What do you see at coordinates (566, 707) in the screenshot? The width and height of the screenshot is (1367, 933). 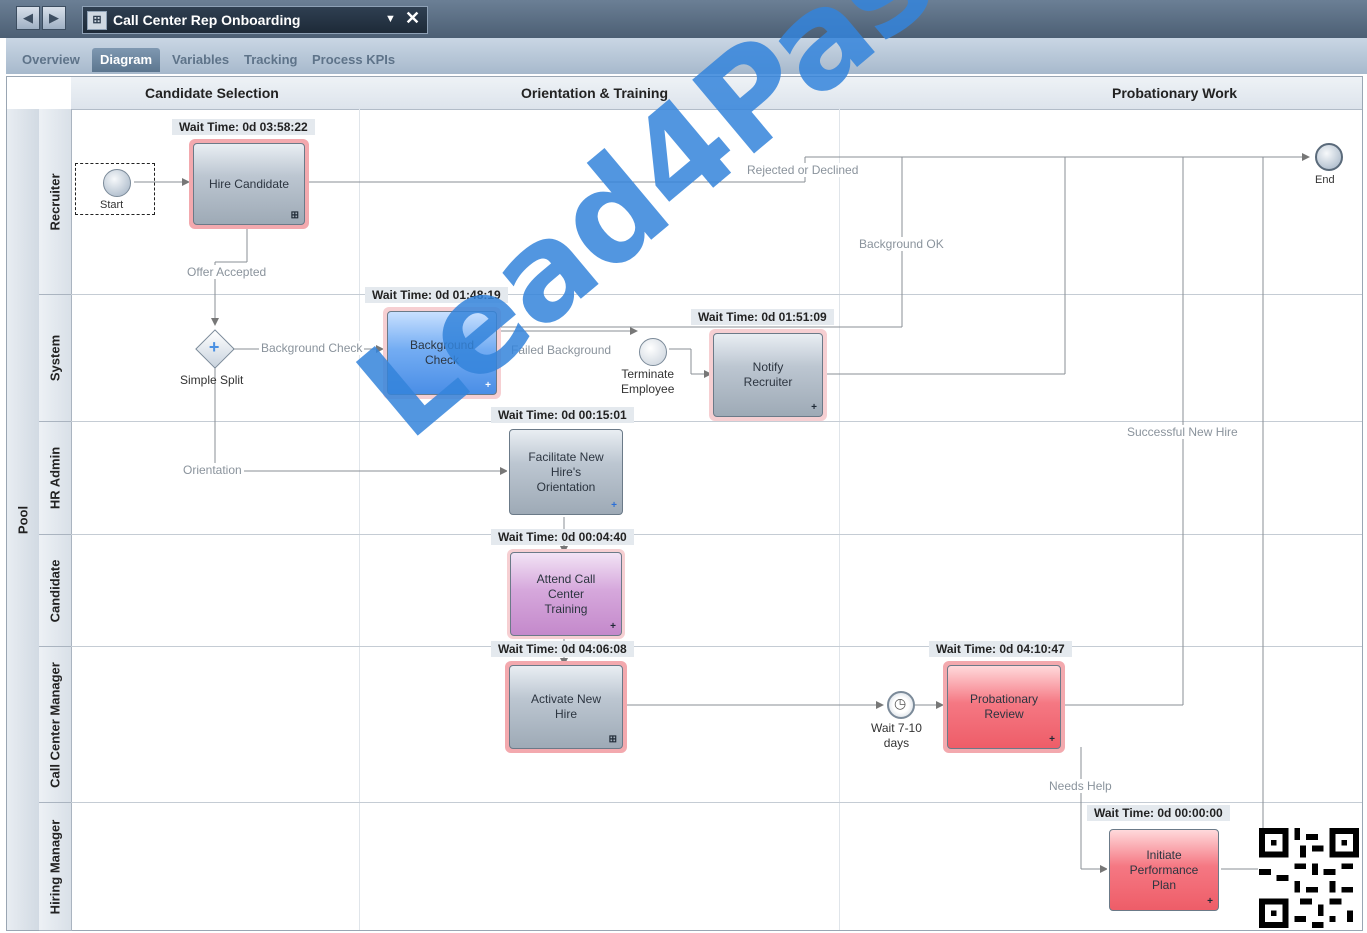 I see `task-activate-new-hire: Activate New Hire ⊞` at bounding box center [566, 707].